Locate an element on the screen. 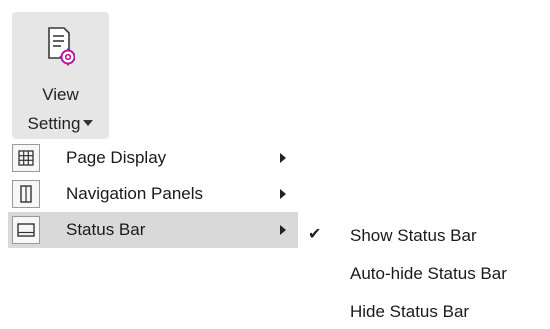 This screenshot has width=550, height=329. menu-item-page-display: Page Display is located at coordinates (153, 158).